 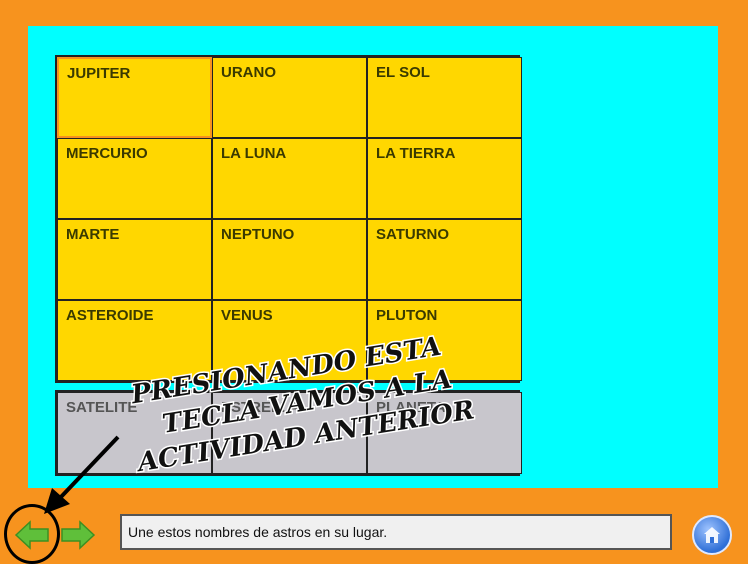 What do you see at coordinates (289, 97) in the screenshot?
I see `grid-cell: URANO` at bounding box center [289, 97].